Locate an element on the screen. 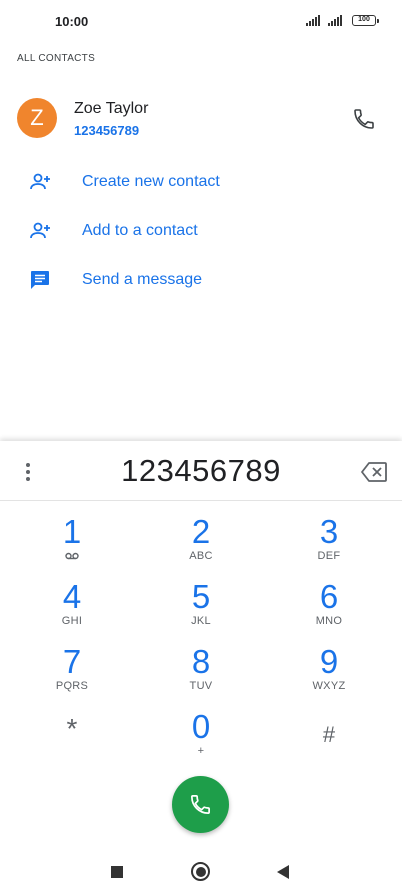 The height and width of the screenshot is (893, 402). key-star: * is located at coordinates (72, 740).